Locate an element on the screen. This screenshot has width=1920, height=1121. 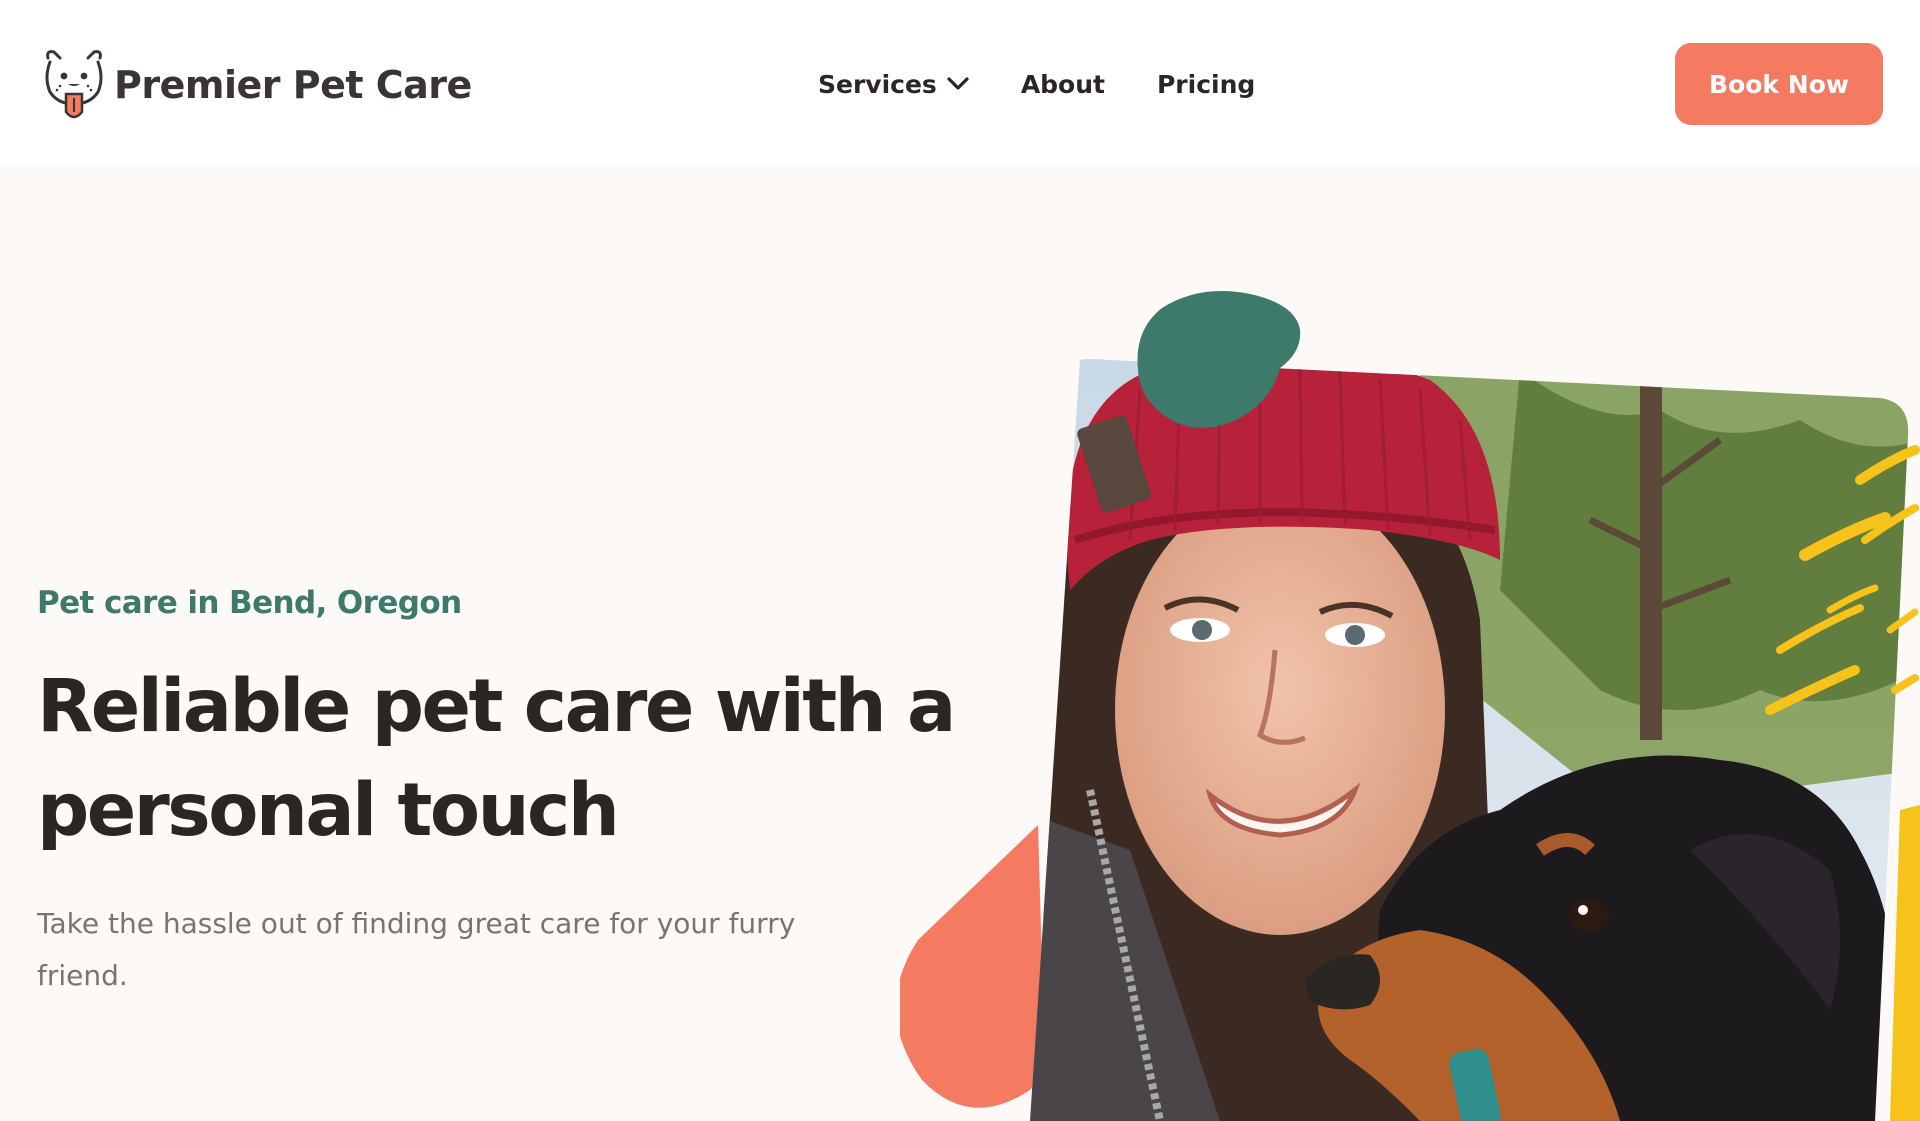
dog-face-icon is located at coordinates (74, 84).